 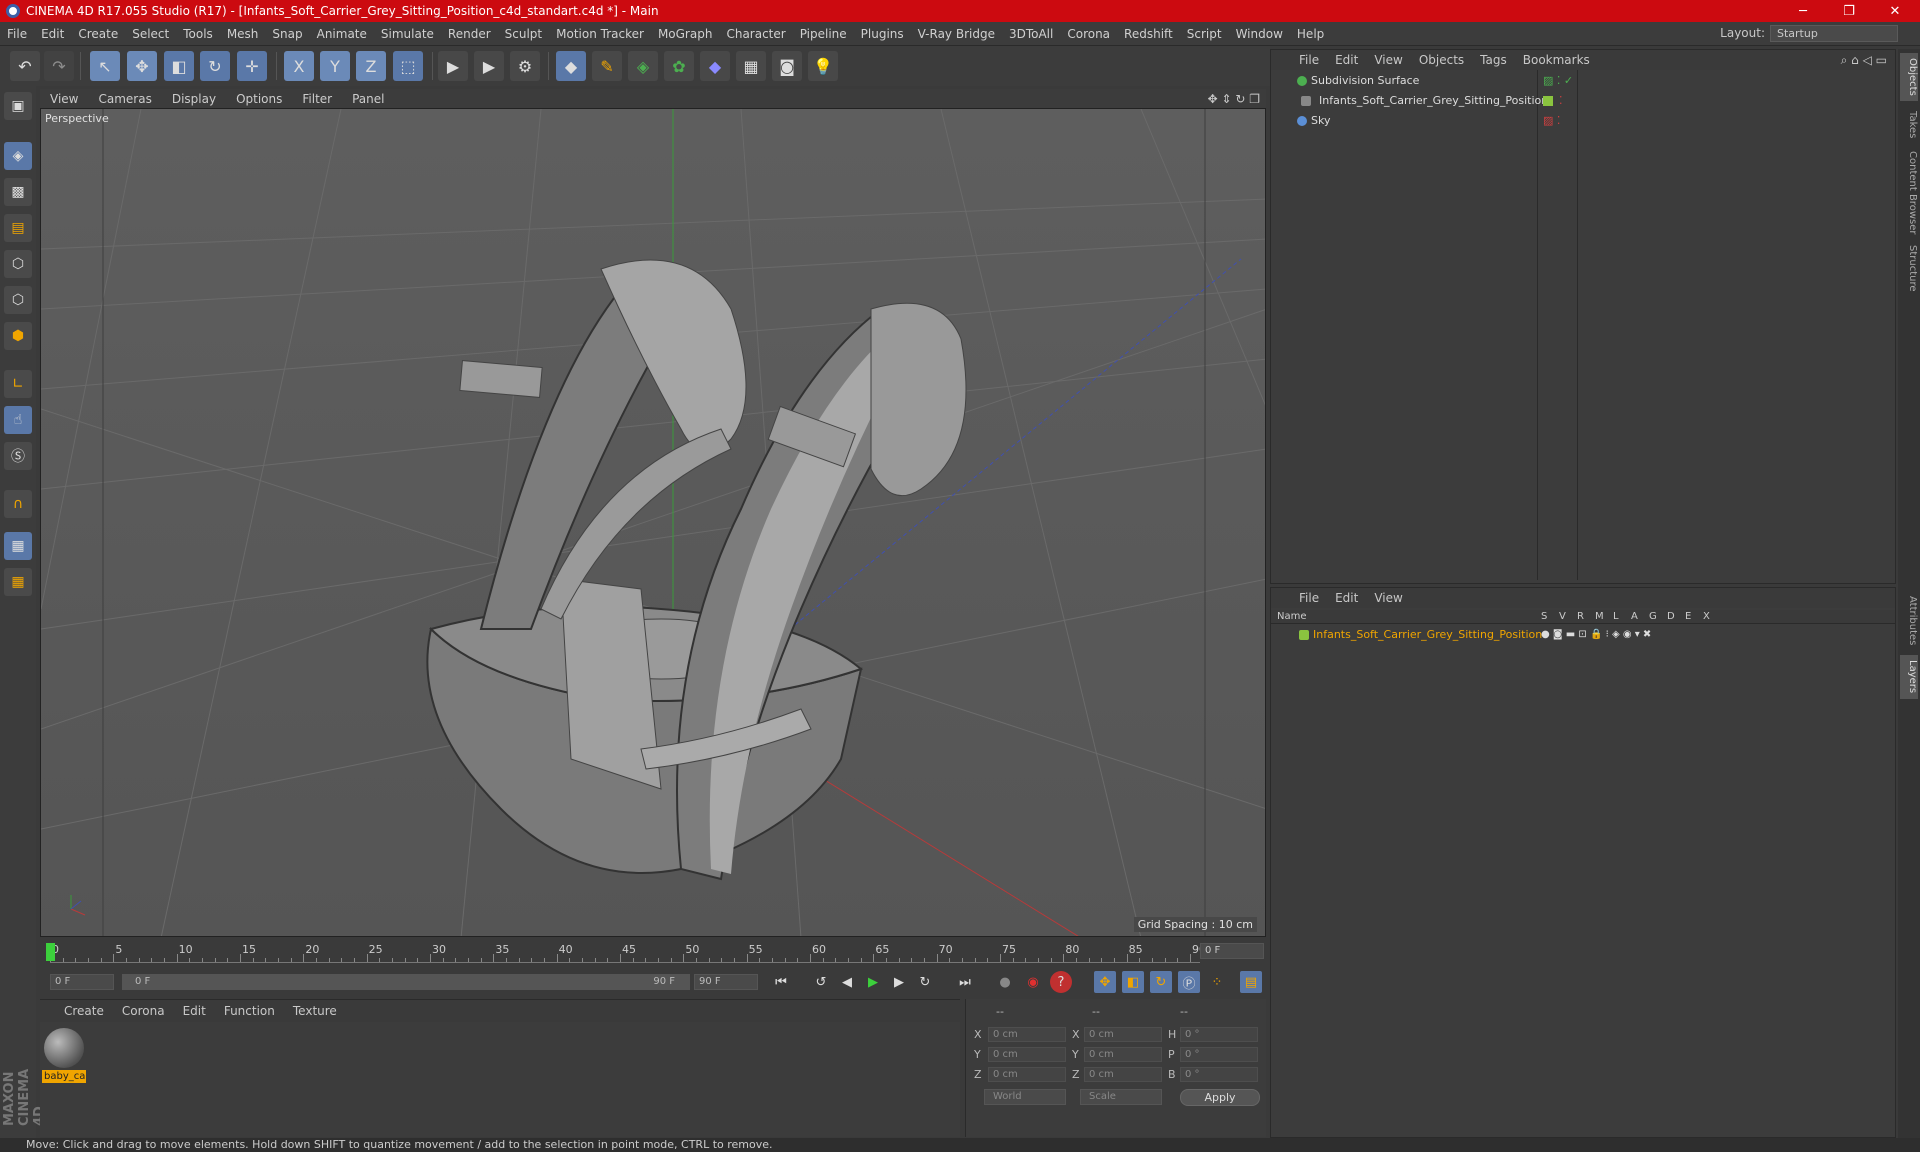 I want to click on key-move-icon: ✥, so click(x=1105, y=982).